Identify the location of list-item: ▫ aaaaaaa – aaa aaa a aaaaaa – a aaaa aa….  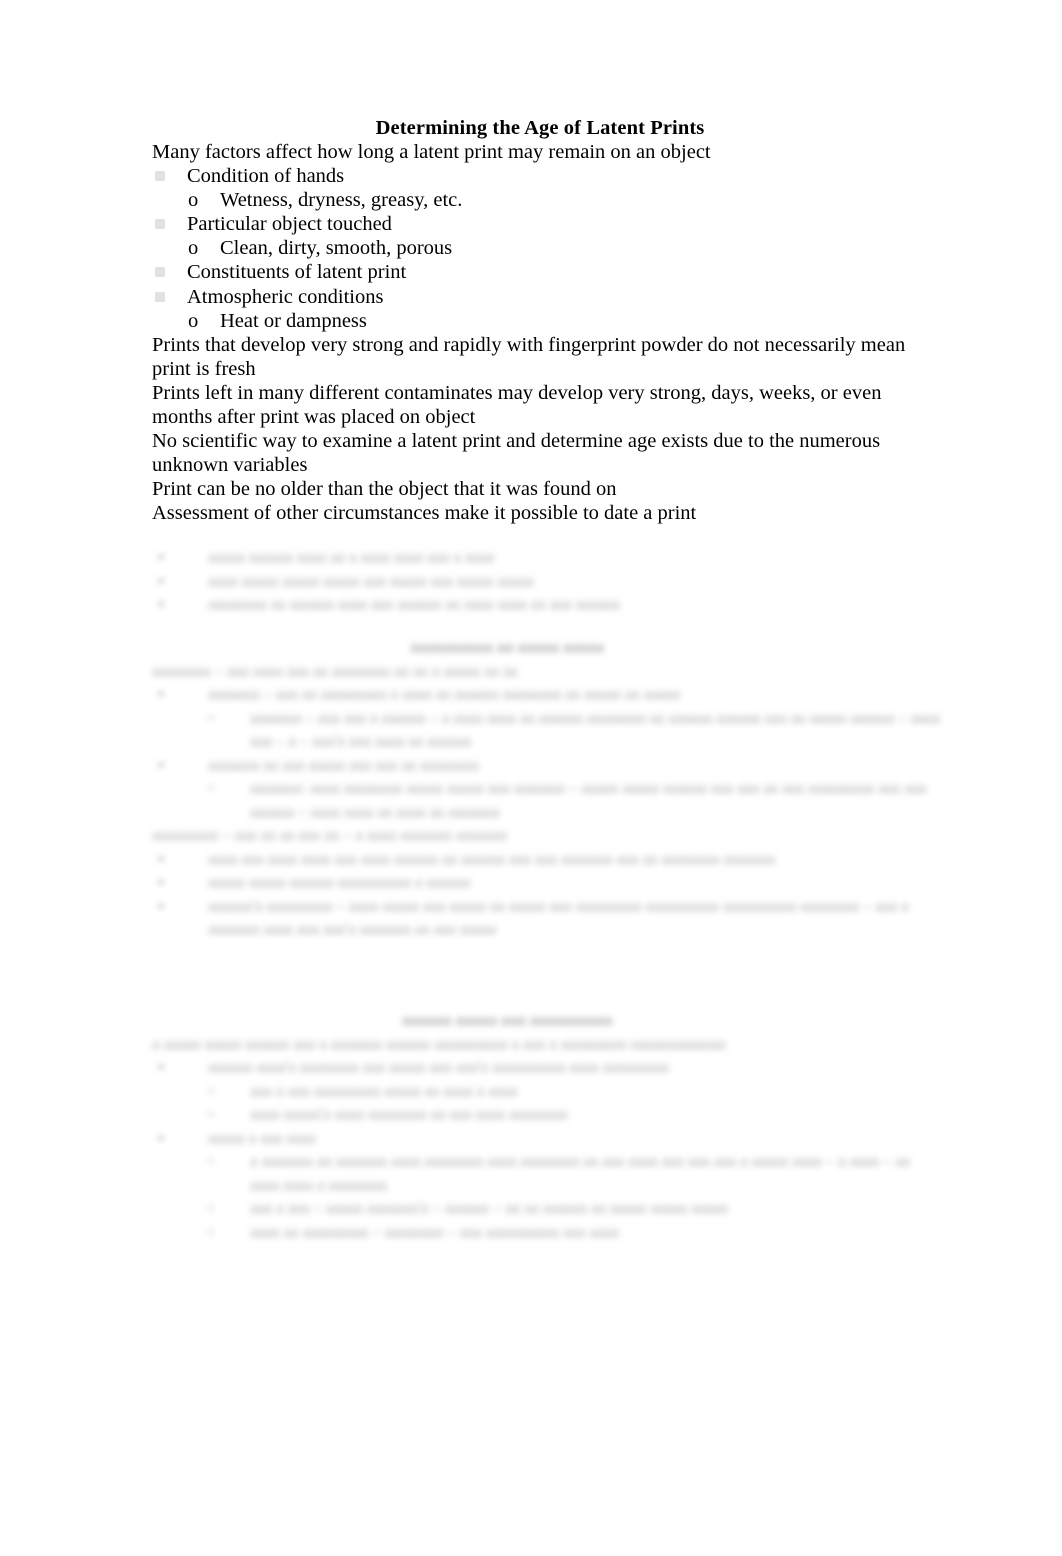
(547, 729).